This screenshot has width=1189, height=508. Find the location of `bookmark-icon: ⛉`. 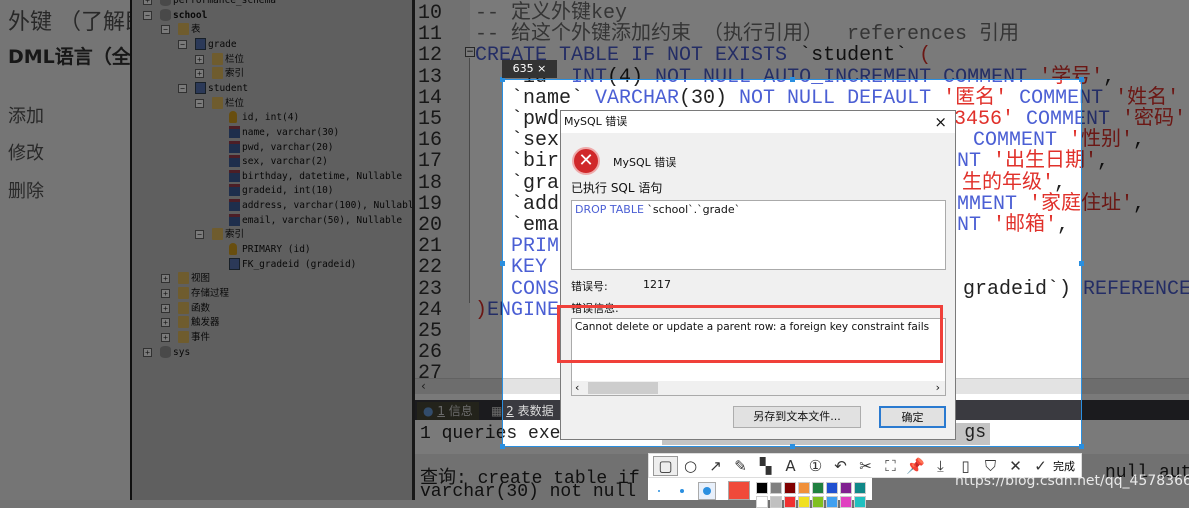

bookmark-icon: ⛉ is located at coordinates (990, 466).